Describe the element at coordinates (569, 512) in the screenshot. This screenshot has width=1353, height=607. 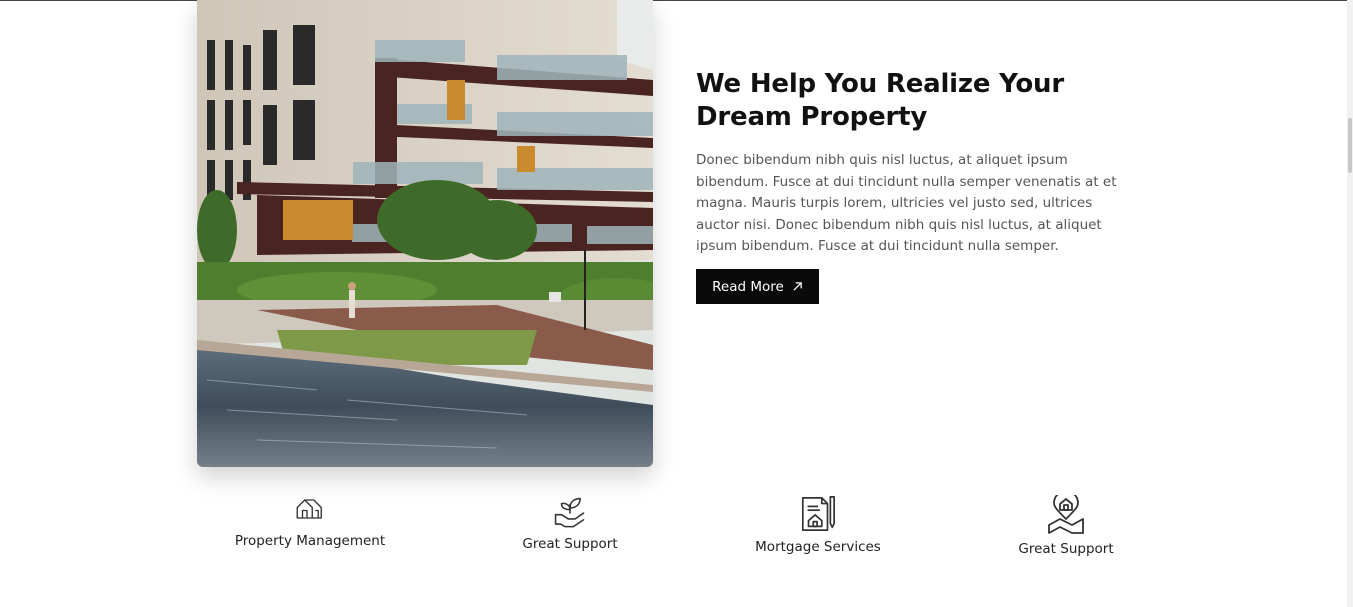
I see `hand-plant-icon` at that location.